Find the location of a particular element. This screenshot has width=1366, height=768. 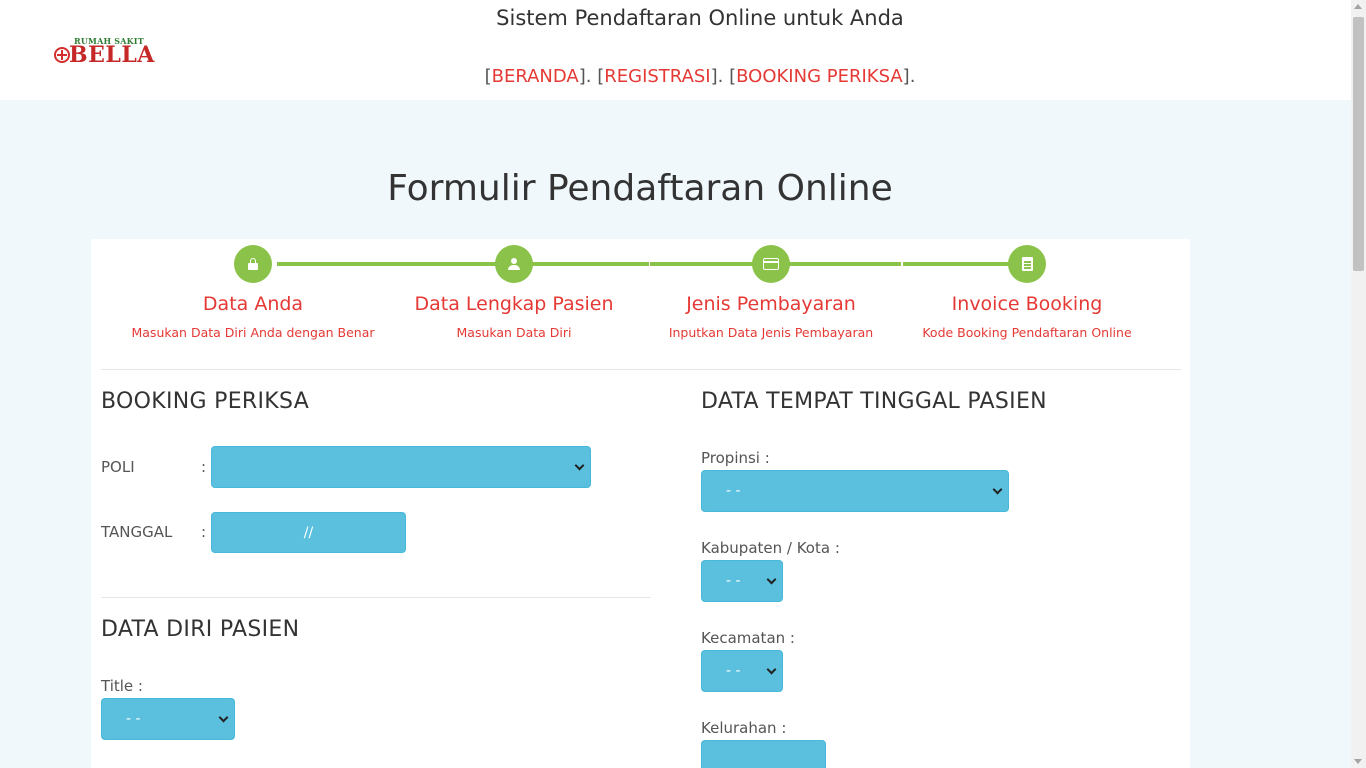

nav-link-booking-periksa: BOOKING PERIKSA is located at coordinates (819, 76).